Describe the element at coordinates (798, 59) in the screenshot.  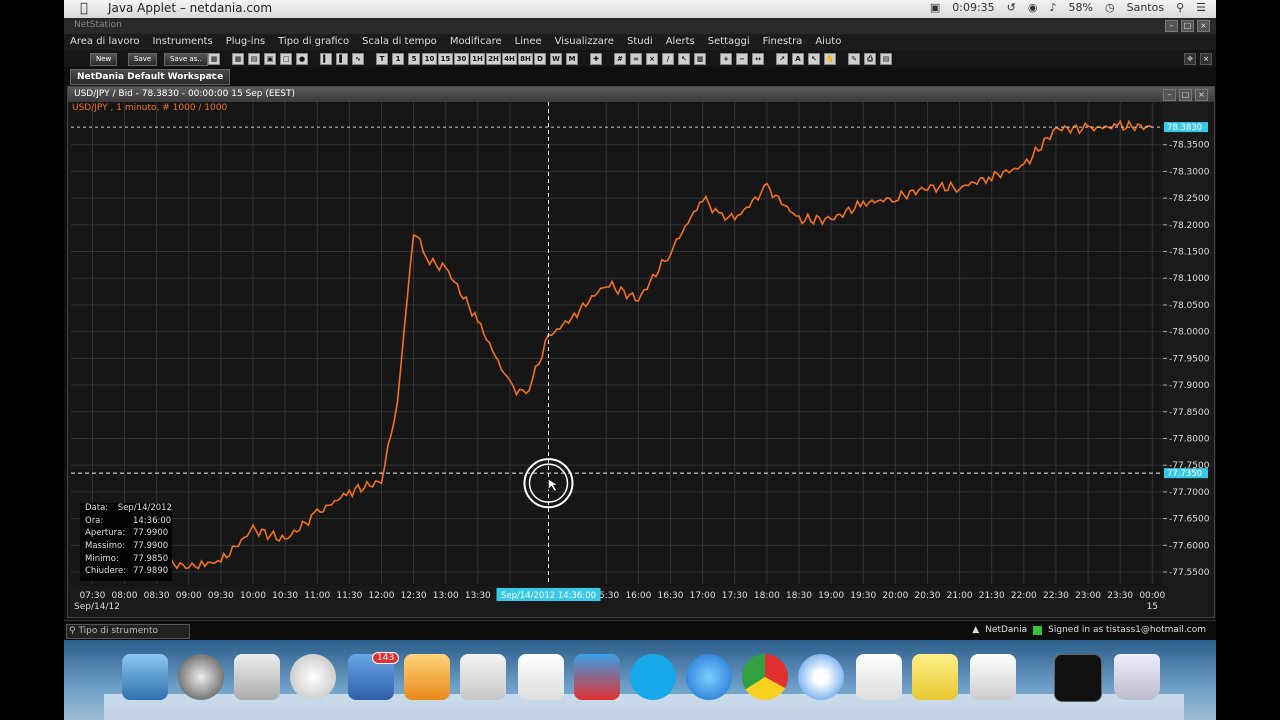
I see `text-tool-icon: A` at that location.